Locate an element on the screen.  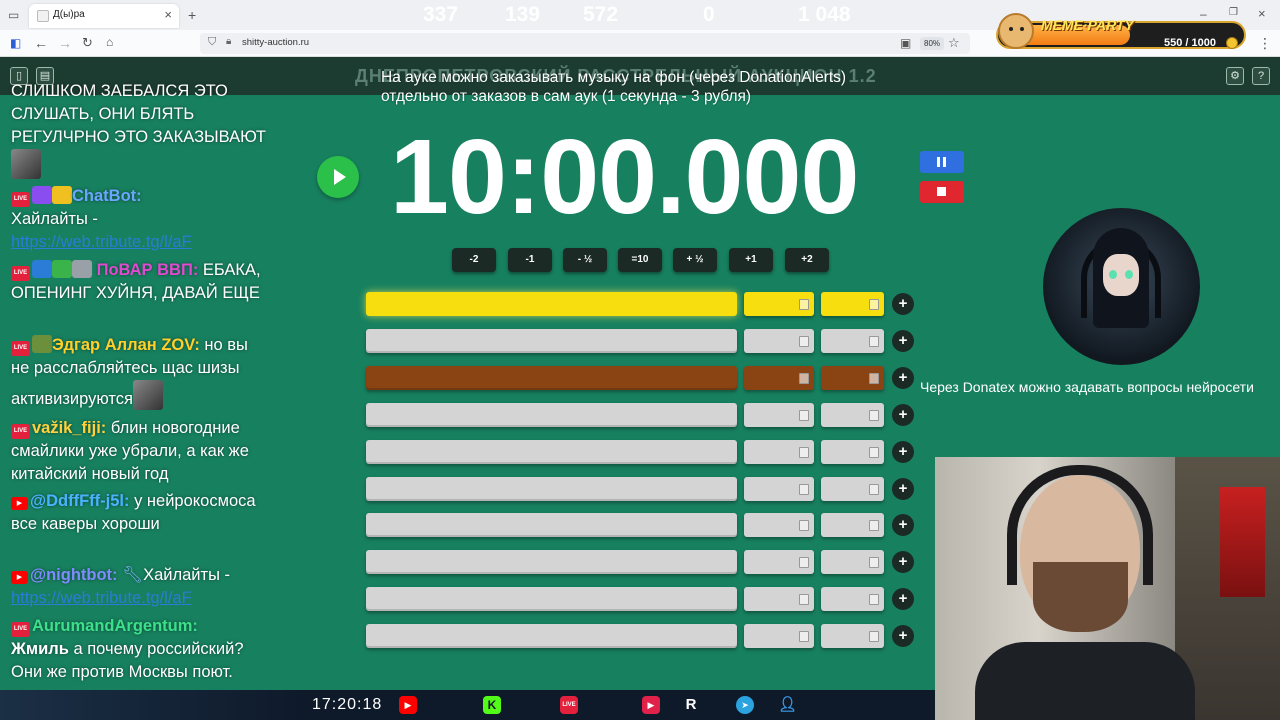
reload-icon: ↻ is located at coordinates (87, 42).